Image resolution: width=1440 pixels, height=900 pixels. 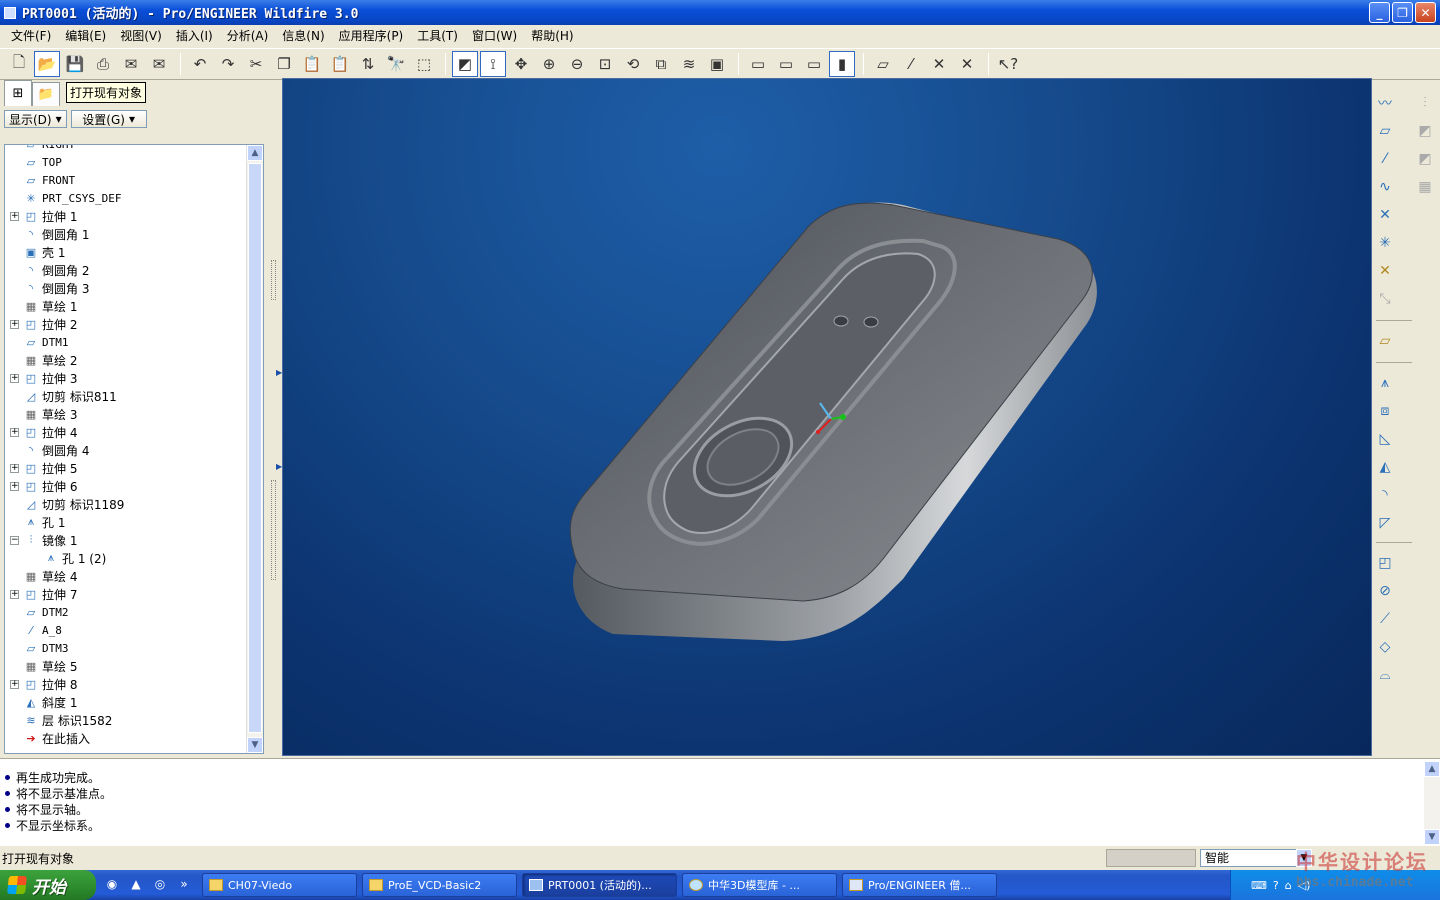 I want to click on zoom-in-icon: ⊕, so click(x=549, y=64).